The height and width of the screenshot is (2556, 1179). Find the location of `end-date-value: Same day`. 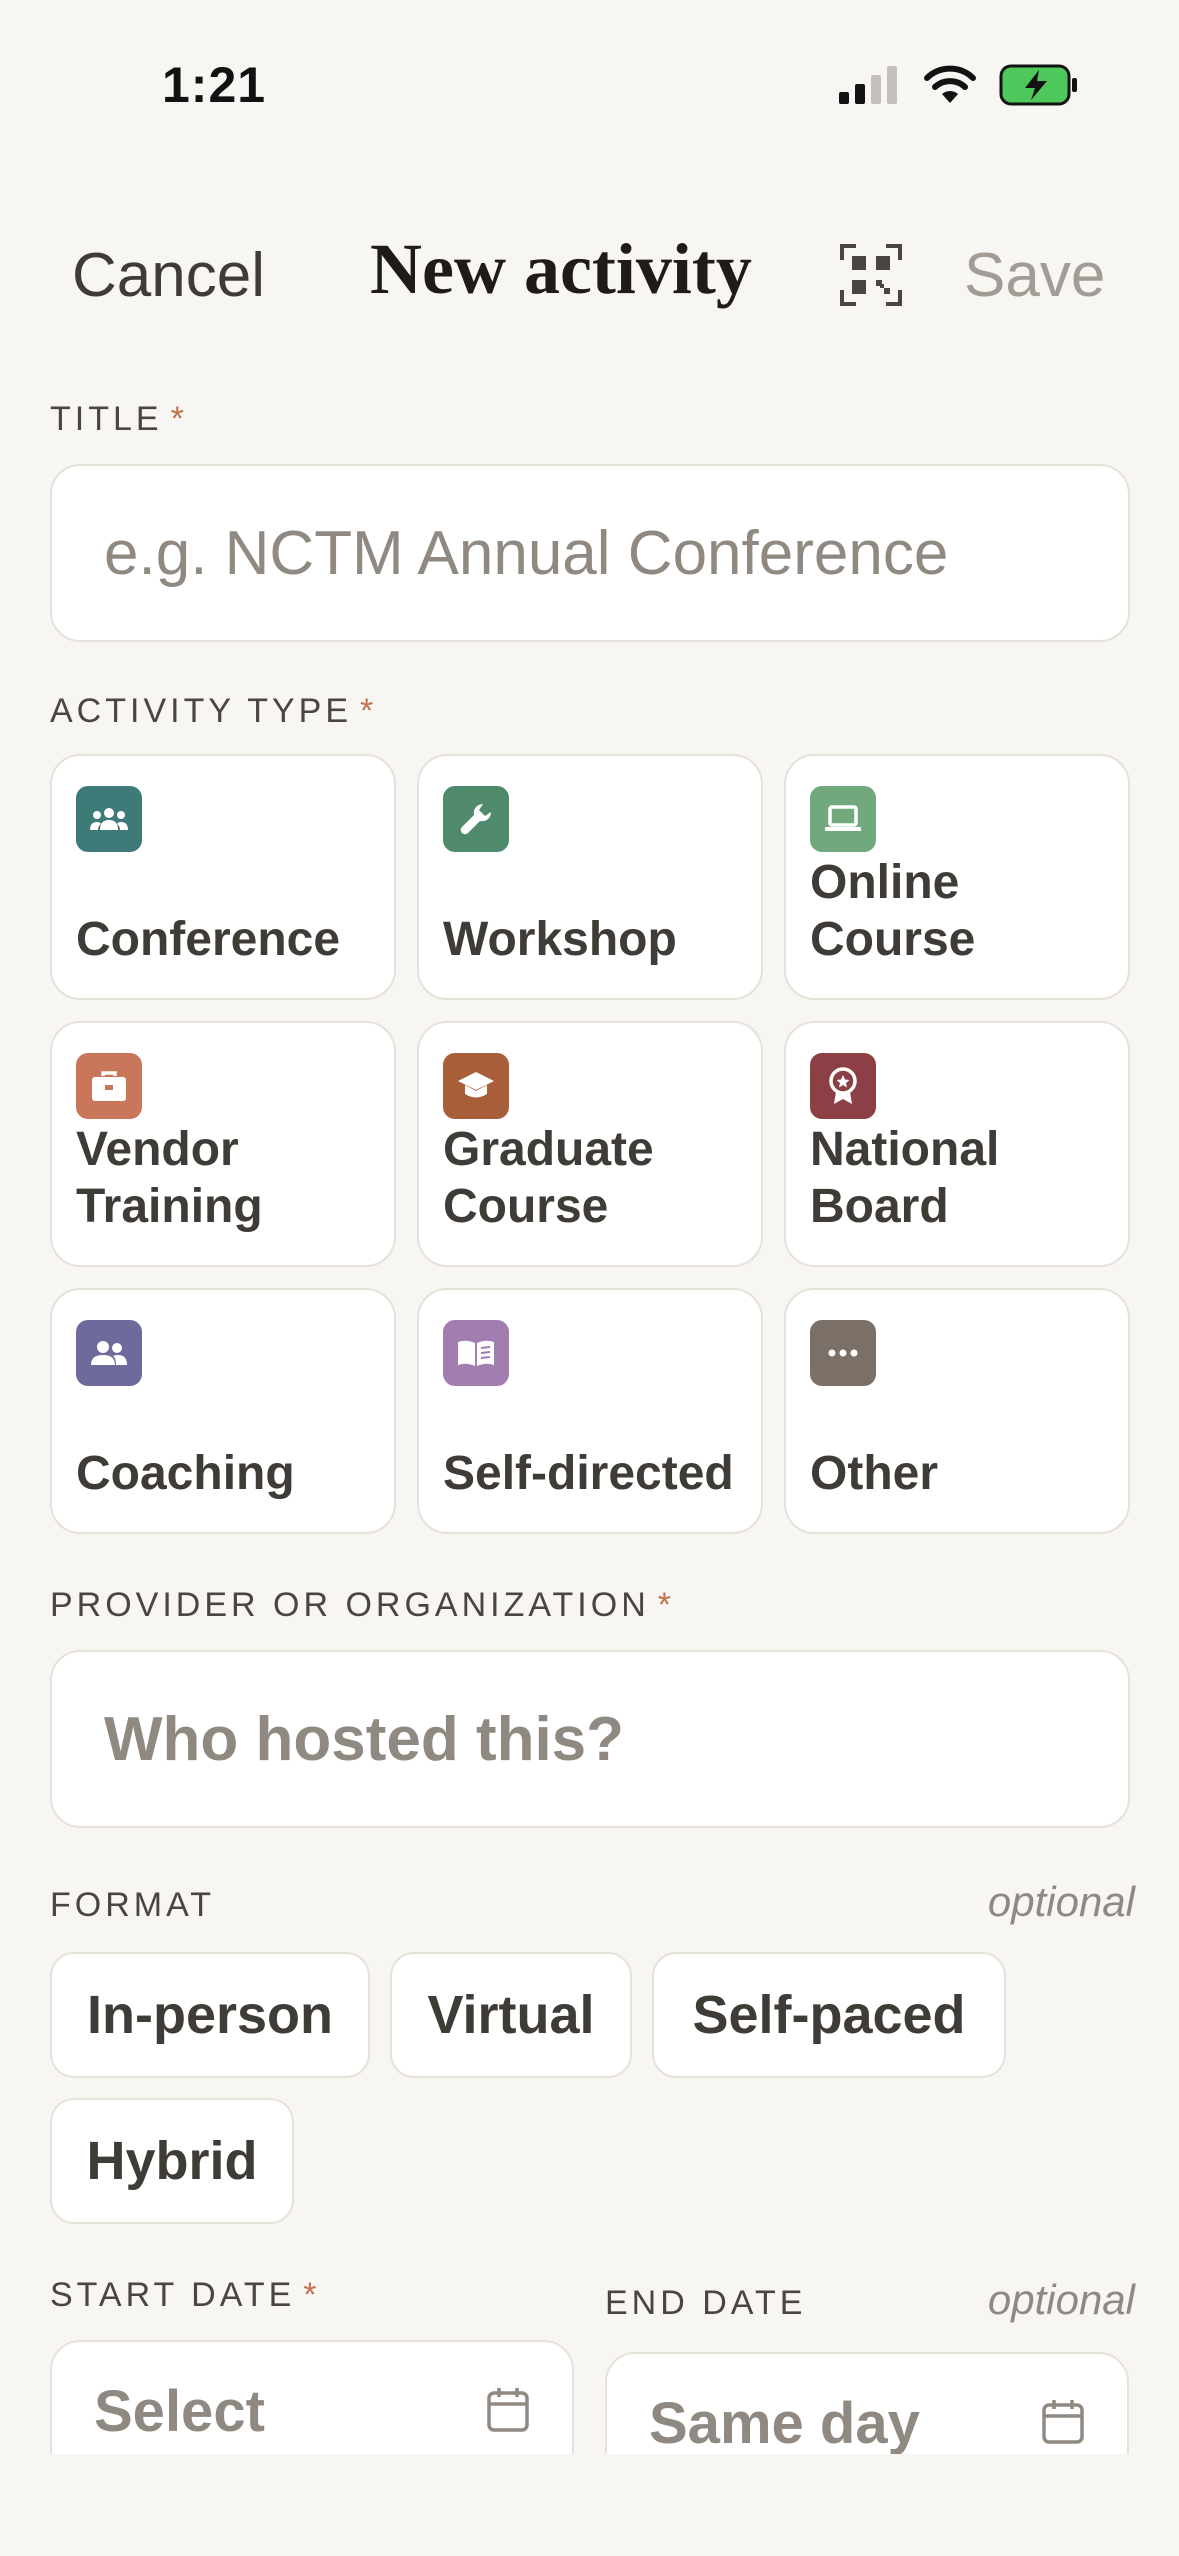

end-date-value: Same day is located at coordinates (784, 2423).